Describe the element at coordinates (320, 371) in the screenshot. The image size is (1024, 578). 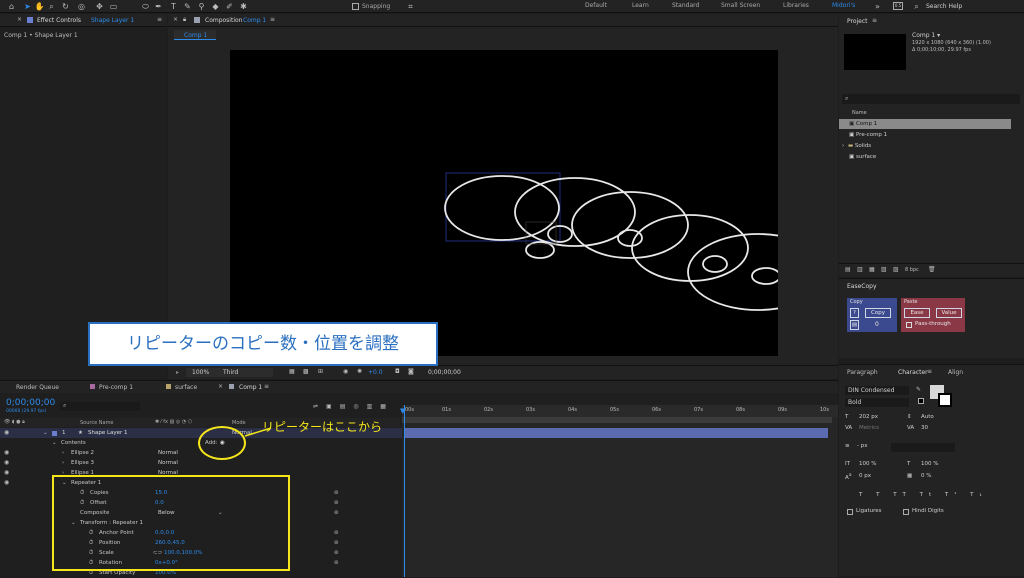
I see `mask-visibility-icon: ⊞` at that location.